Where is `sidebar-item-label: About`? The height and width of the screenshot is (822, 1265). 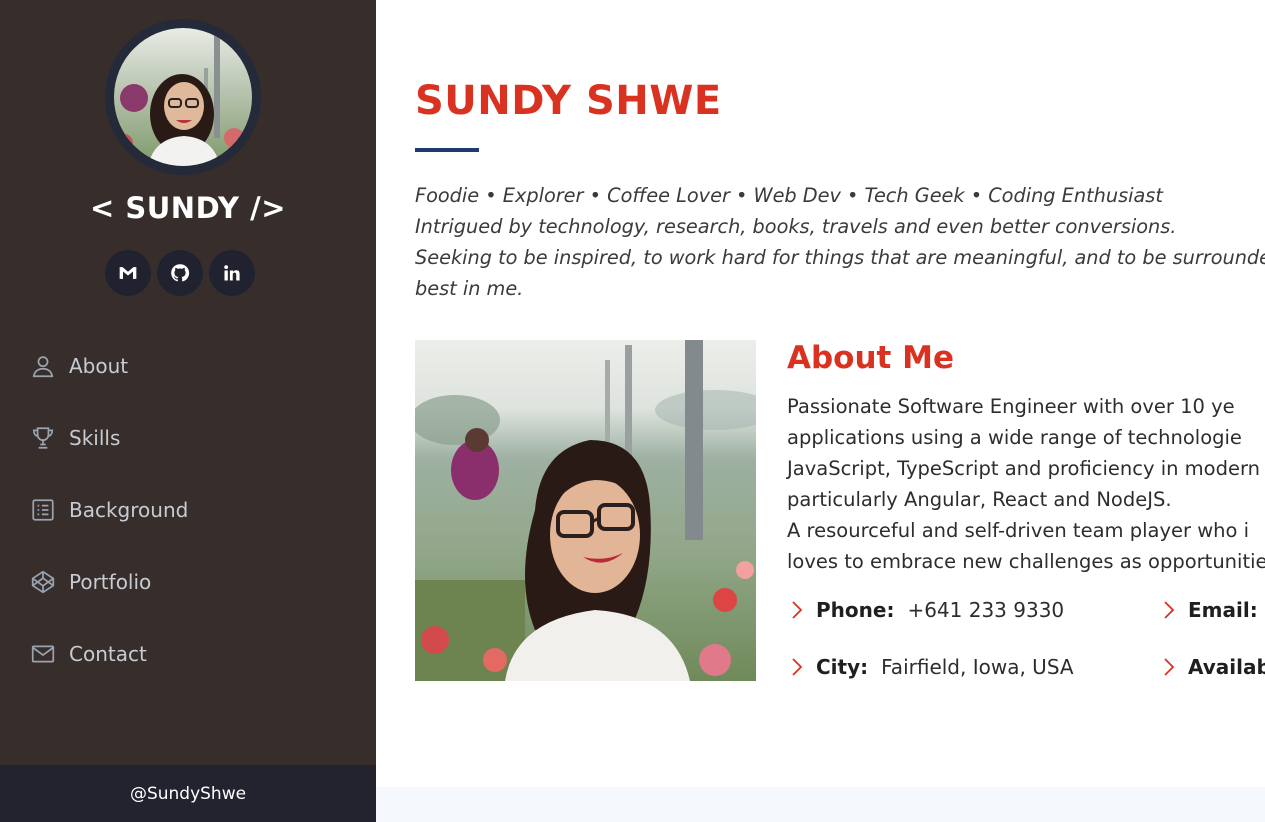
sidebar-item-label: About is located at coordinates (99, 366).